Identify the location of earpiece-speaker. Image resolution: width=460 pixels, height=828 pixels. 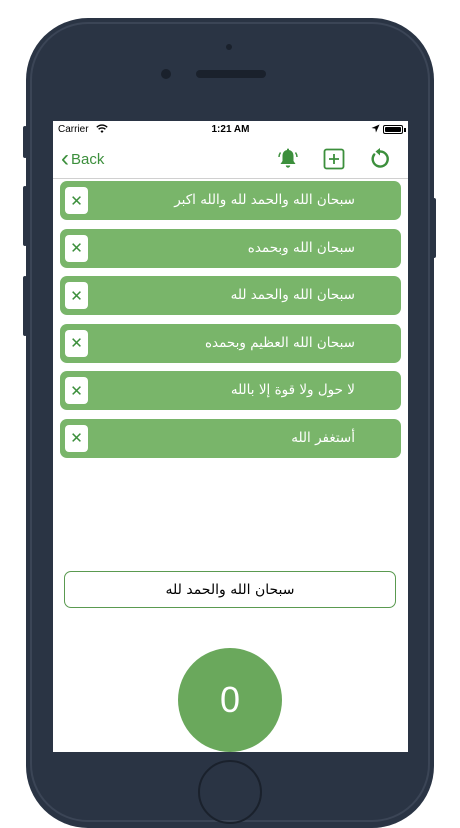
(231, 74).